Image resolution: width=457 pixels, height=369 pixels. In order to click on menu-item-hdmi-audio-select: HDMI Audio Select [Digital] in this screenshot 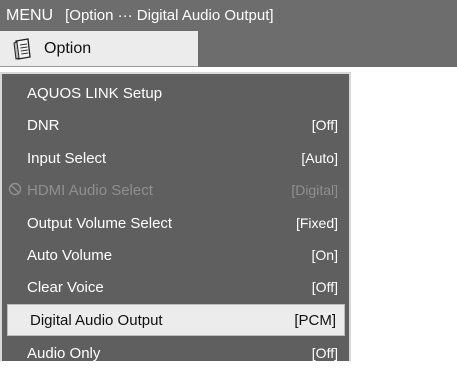, I will do `click(175, 190)`.